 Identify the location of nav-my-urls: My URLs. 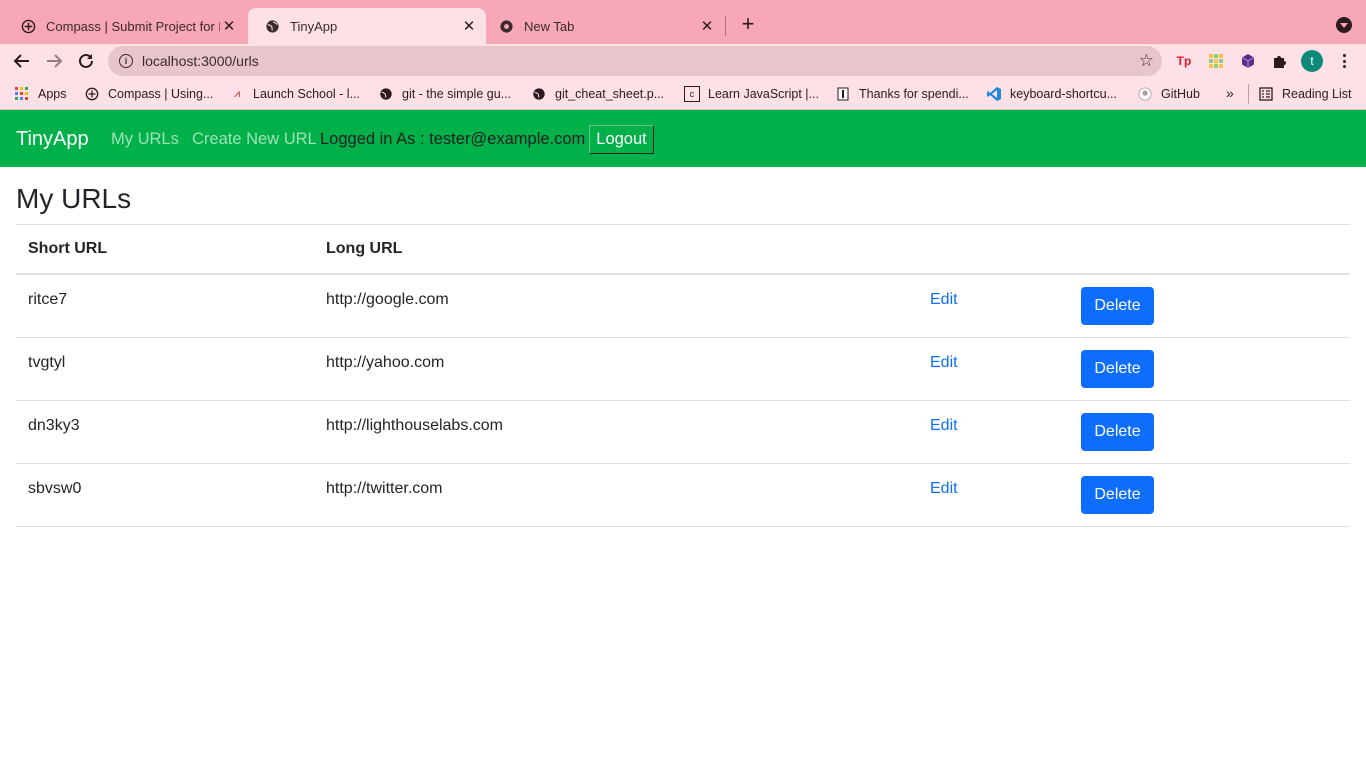
(145, 139).